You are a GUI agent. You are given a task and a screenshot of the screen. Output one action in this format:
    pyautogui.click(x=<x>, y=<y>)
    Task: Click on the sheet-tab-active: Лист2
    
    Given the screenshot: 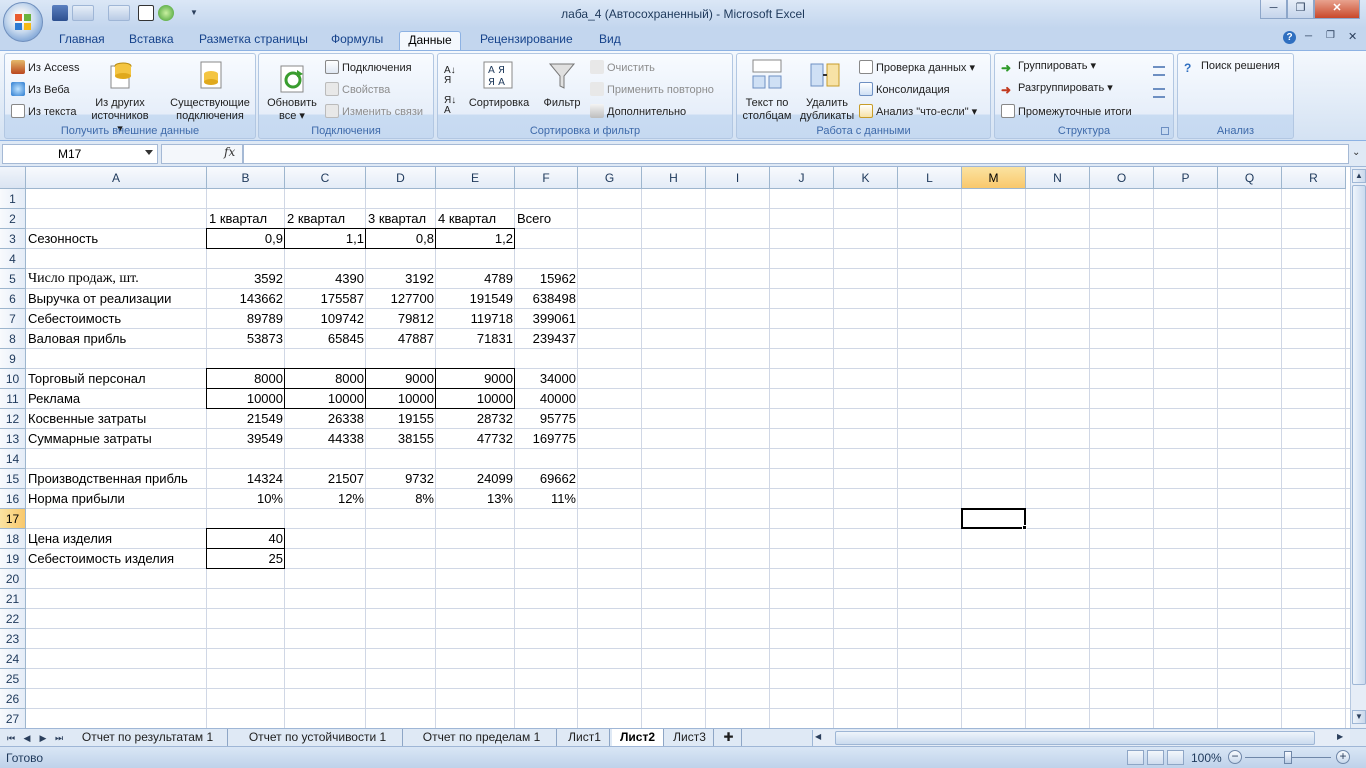 What is the action you would take?
    pyautogui.click(x=638, y=737)
    